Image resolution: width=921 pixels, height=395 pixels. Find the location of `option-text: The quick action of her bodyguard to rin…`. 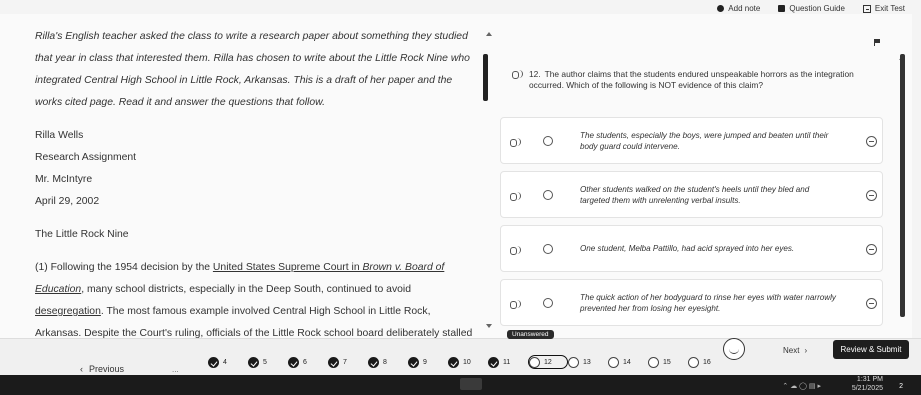

option-text: The quick action of her bodyguard to rin… is located at coordinates (708, 302).